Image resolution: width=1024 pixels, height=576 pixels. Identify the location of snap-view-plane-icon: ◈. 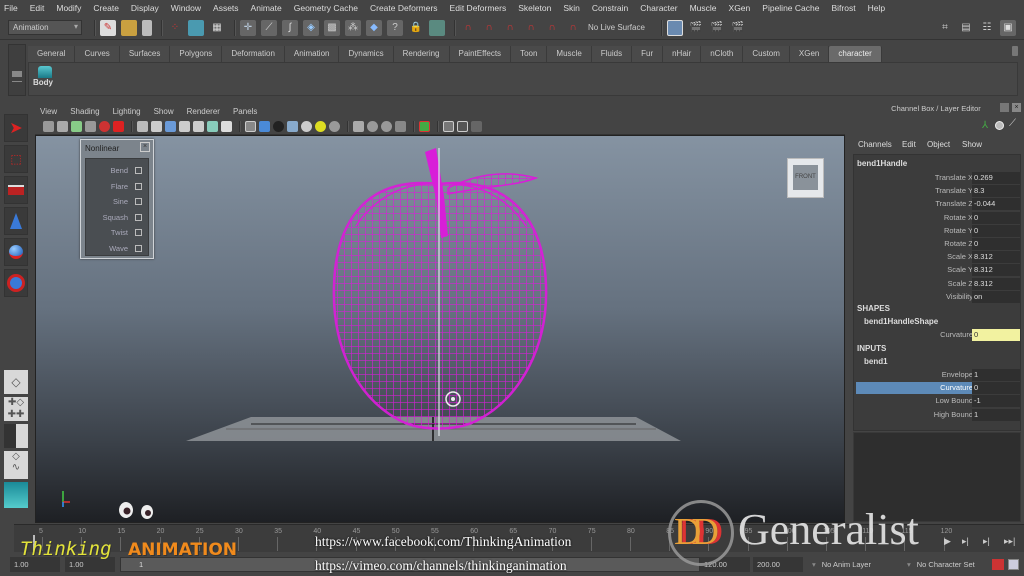
(311, 27).